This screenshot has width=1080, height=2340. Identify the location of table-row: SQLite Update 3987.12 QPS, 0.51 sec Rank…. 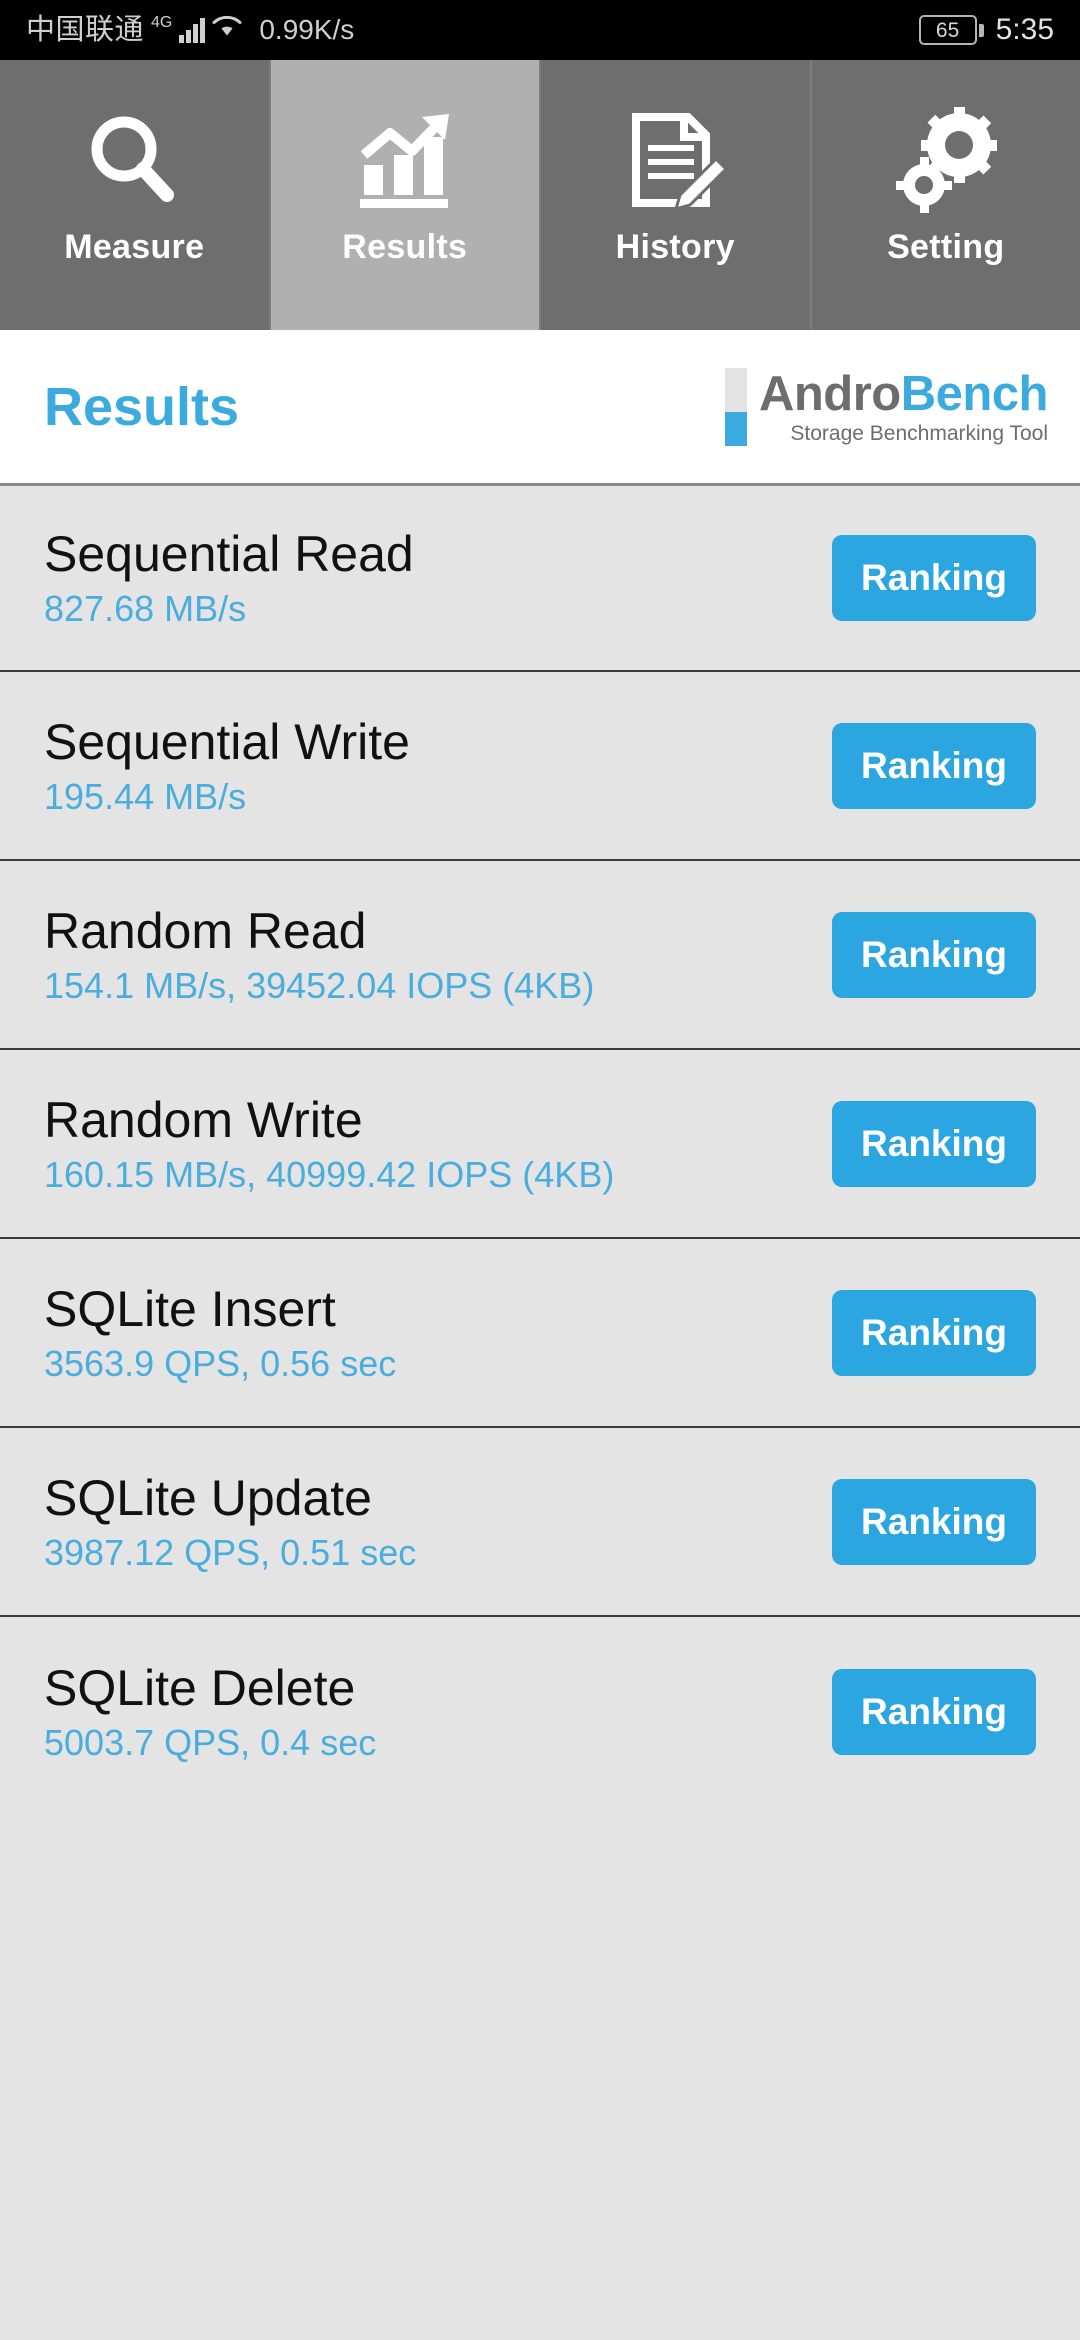
(540, 1522).